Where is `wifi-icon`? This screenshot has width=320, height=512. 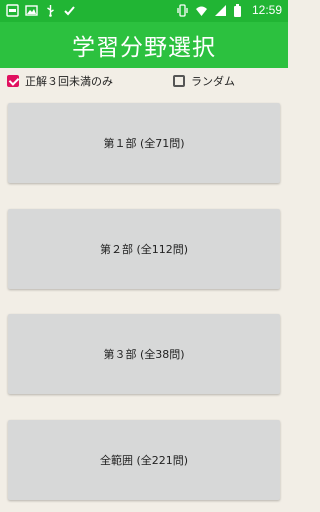
wifi-icon is located at coordinates (201, 10).